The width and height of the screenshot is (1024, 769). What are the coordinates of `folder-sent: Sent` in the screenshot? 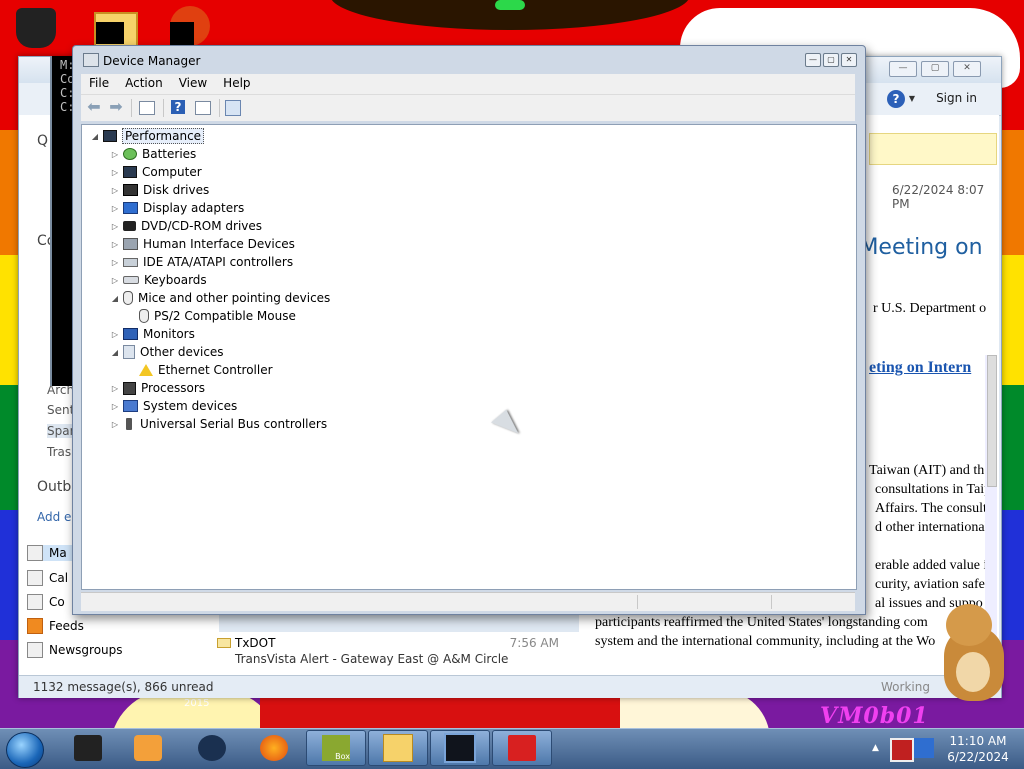 It's located at (60, 410).